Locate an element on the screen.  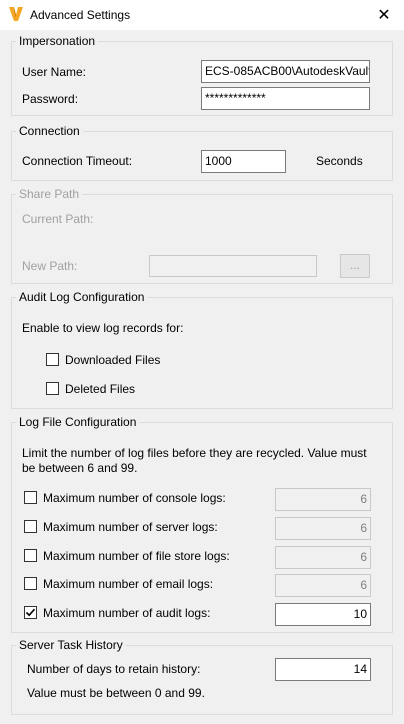
checkmark-icon is located at coordinates (30, 612).